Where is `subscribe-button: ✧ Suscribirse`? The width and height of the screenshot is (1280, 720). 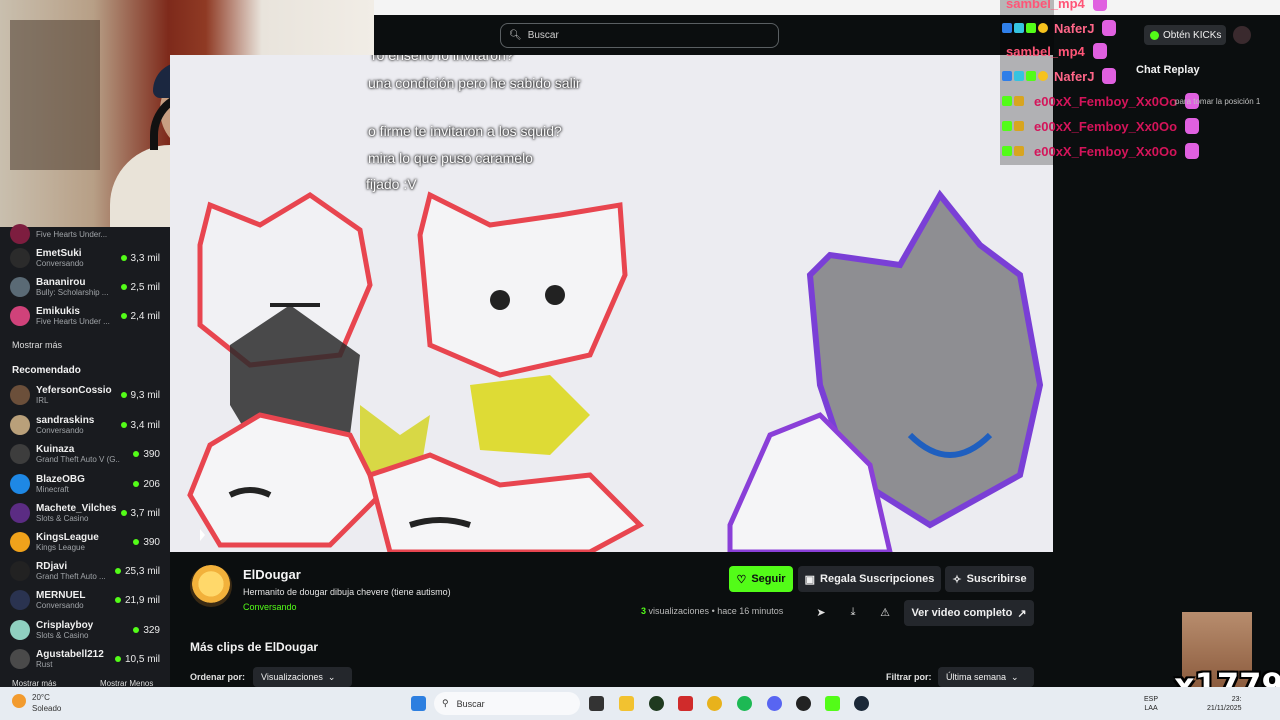
subscribe-button: ✧ Suscribirse is located at coordinates (989, 579).